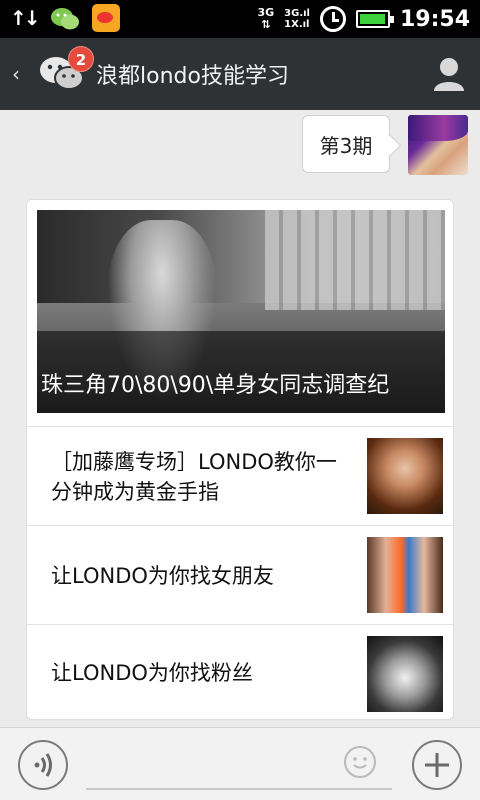 This screenshot has height=800, width=480. I want to click on list-item: 让LONDO为你找粉丝, so click(241, 673).